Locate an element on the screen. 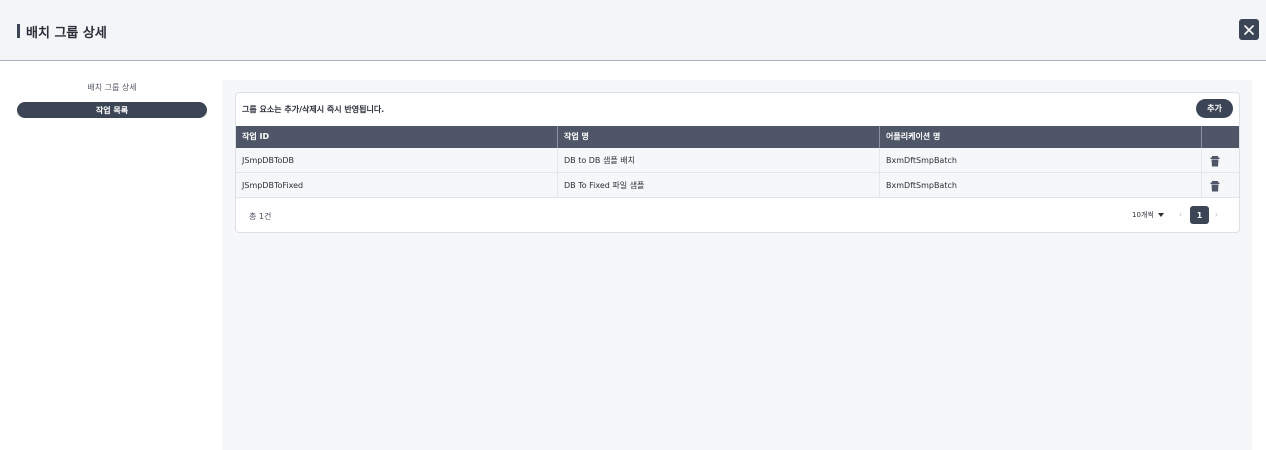 The height and width of the screenshot is (450, 1266). table-header: 작업 ID 작업 명 어플리케이션 명 is located at coordinates (737, 137).